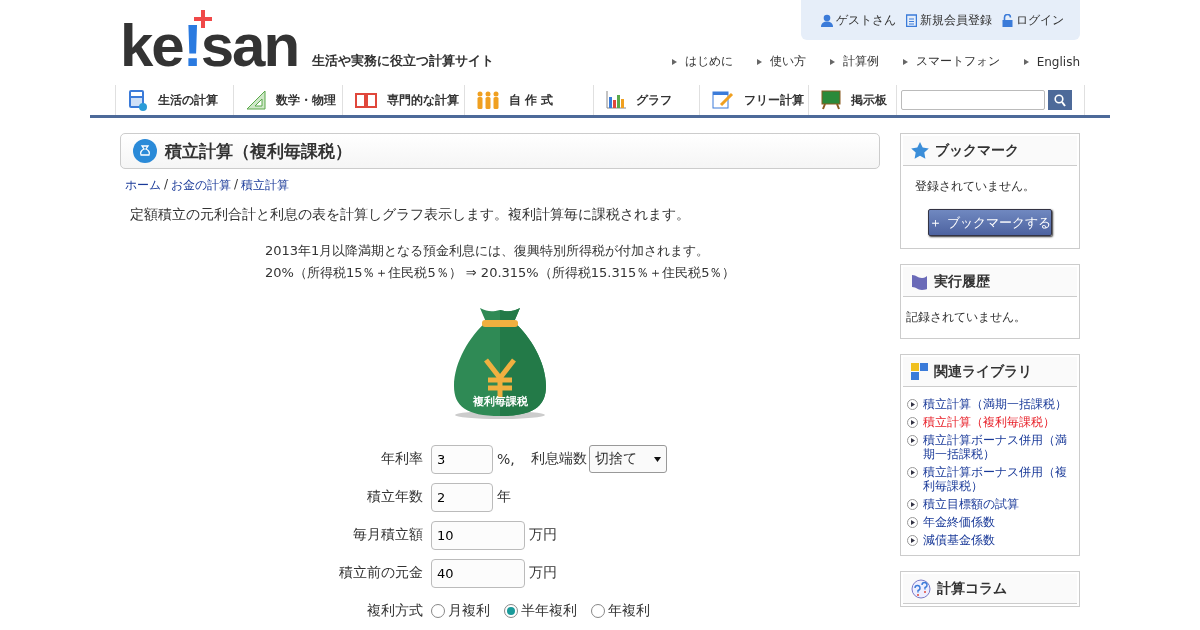 The width and height of the screenshot is (1200, 630). Describe the element at coordinates (404, 100) in the screenshot. I see `nav-tab: 専門的な計算` at that location.